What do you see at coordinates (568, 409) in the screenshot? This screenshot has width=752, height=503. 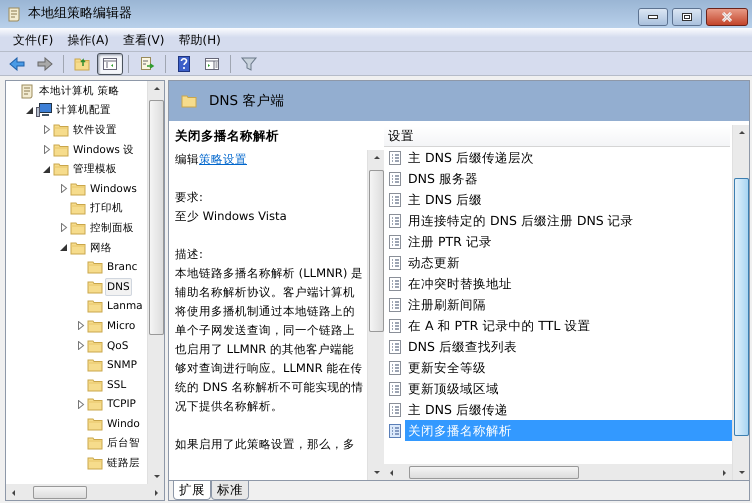 I see `setting-item: 主 DNS 后缀传递` at bounding box center [568, 409].